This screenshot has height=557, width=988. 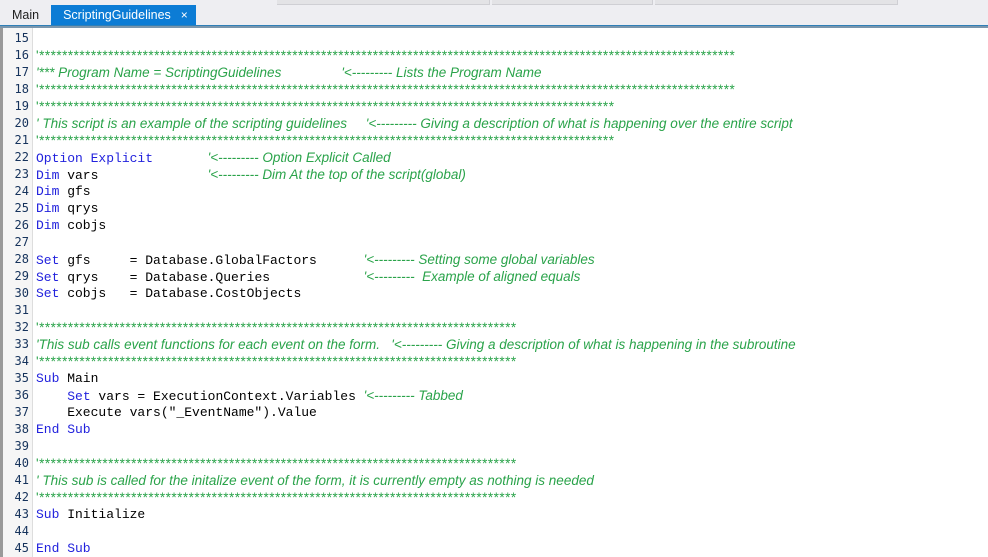 What do you see at coordinates (512, 225) in the screenshot?
I see `code-line: Dim cobjs` at bounding box center [512, 225].